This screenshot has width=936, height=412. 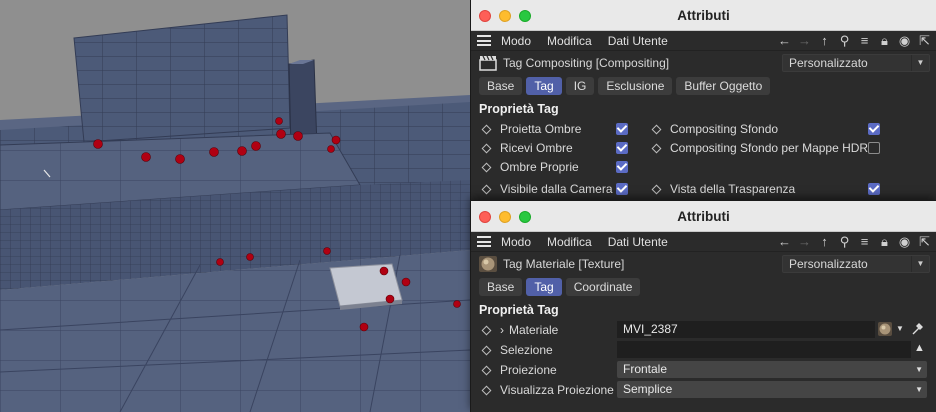 What do you see at coordinates (772, 369) in the screenshot?
I see `proiezione-dropdown: Frontale ▼` at bounding box center [772, 369].